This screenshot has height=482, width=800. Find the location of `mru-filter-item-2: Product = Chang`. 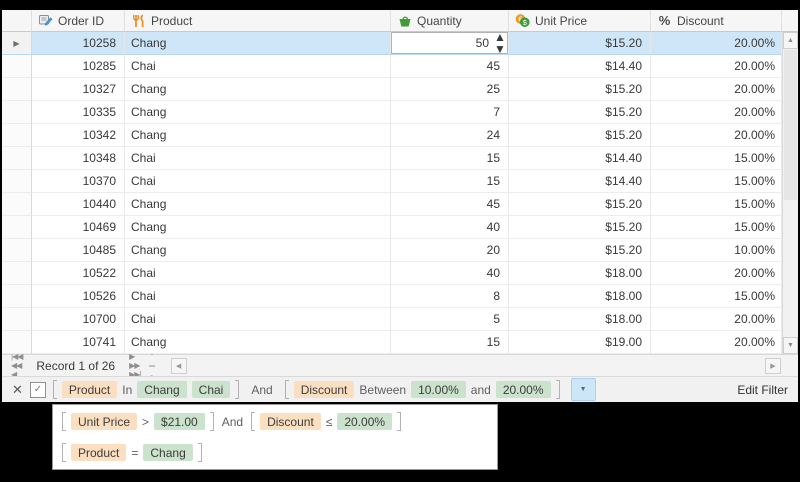

mru-filter-item-2: Product = Chang is located at coordinates (275, 452).